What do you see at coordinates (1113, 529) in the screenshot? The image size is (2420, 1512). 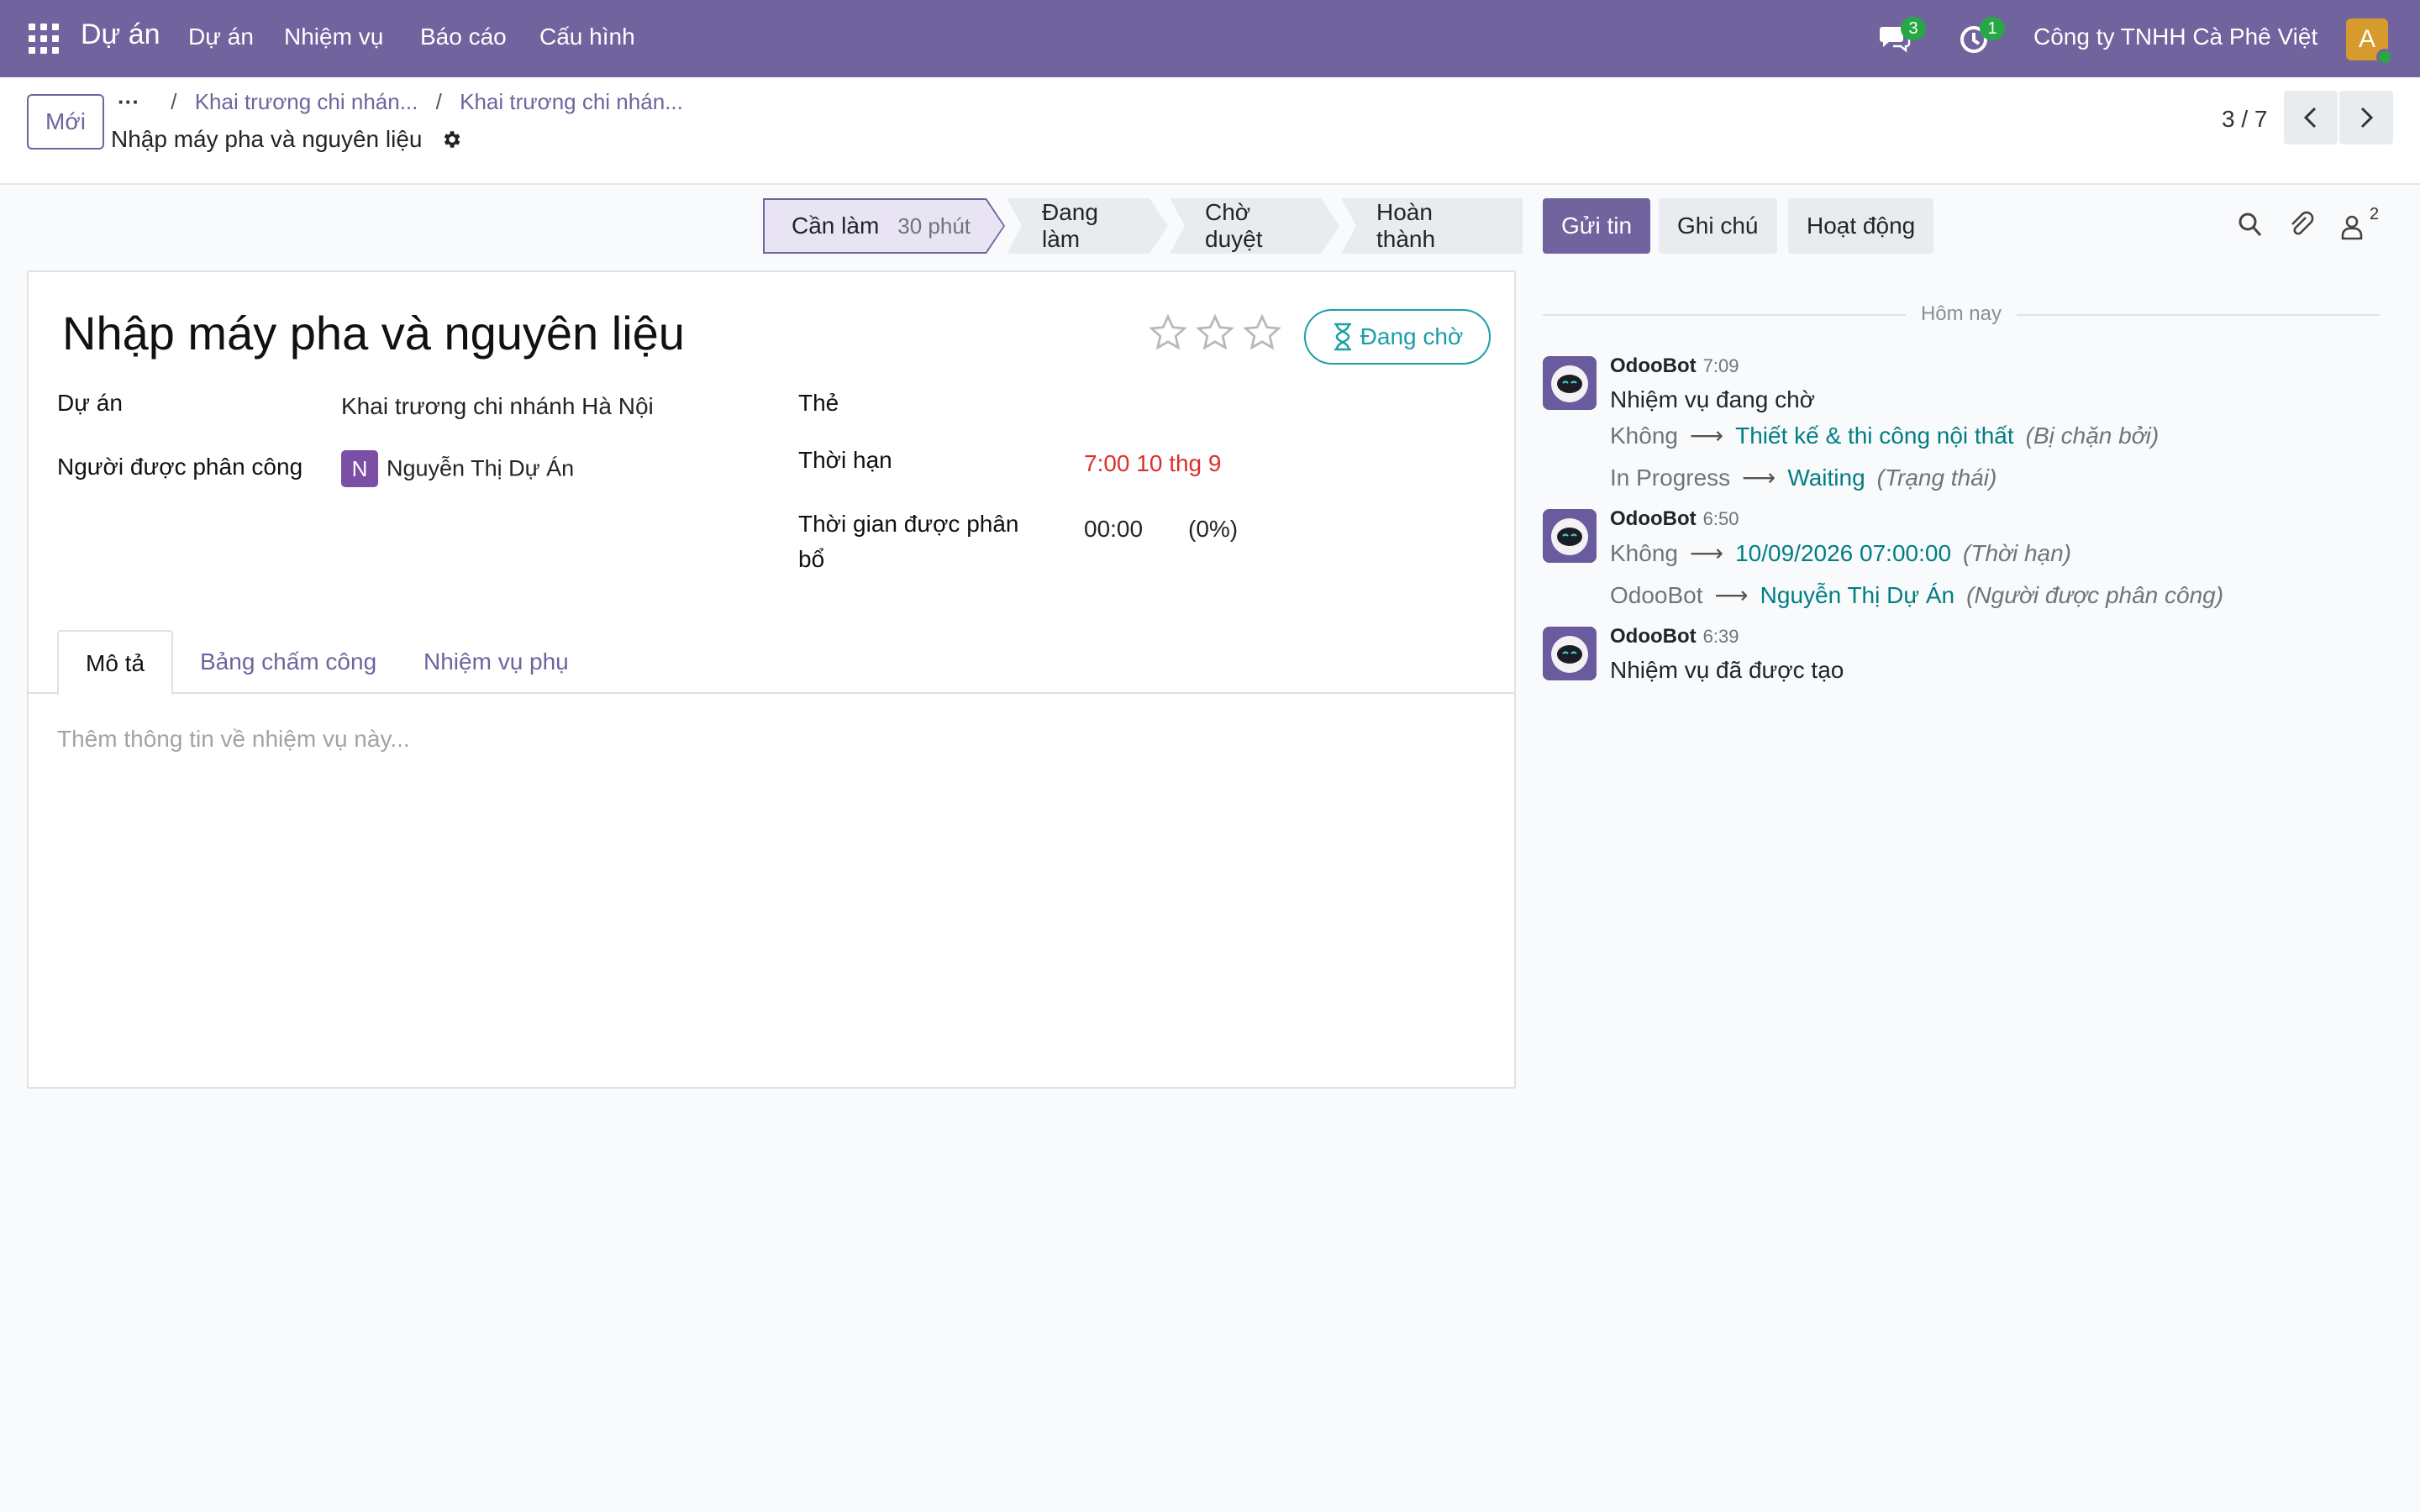 I see `allocated-hours-field: 00:00` at bounding box center [1113, 529].